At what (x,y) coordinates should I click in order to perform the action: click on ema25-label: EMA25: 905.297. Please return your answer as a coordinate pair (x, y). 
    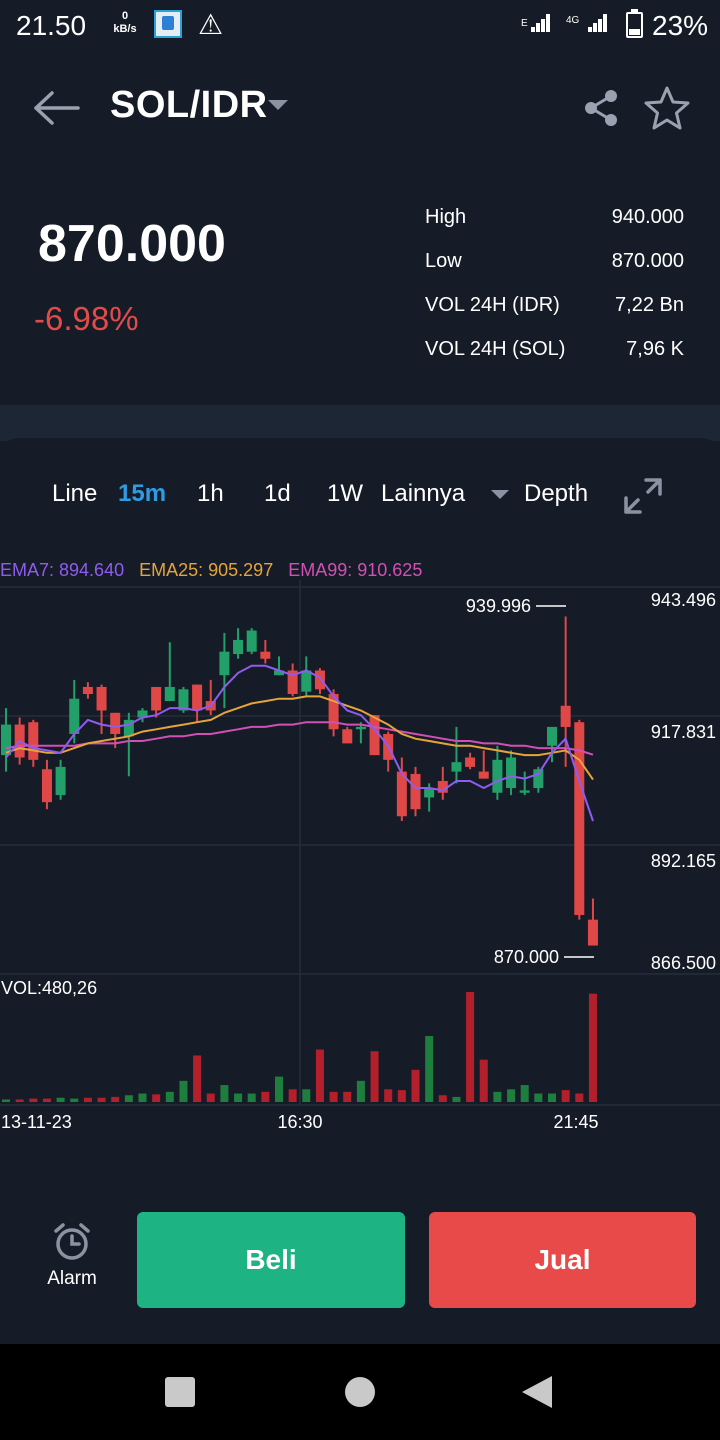
    Looking at the image, I should click on (206, 570).